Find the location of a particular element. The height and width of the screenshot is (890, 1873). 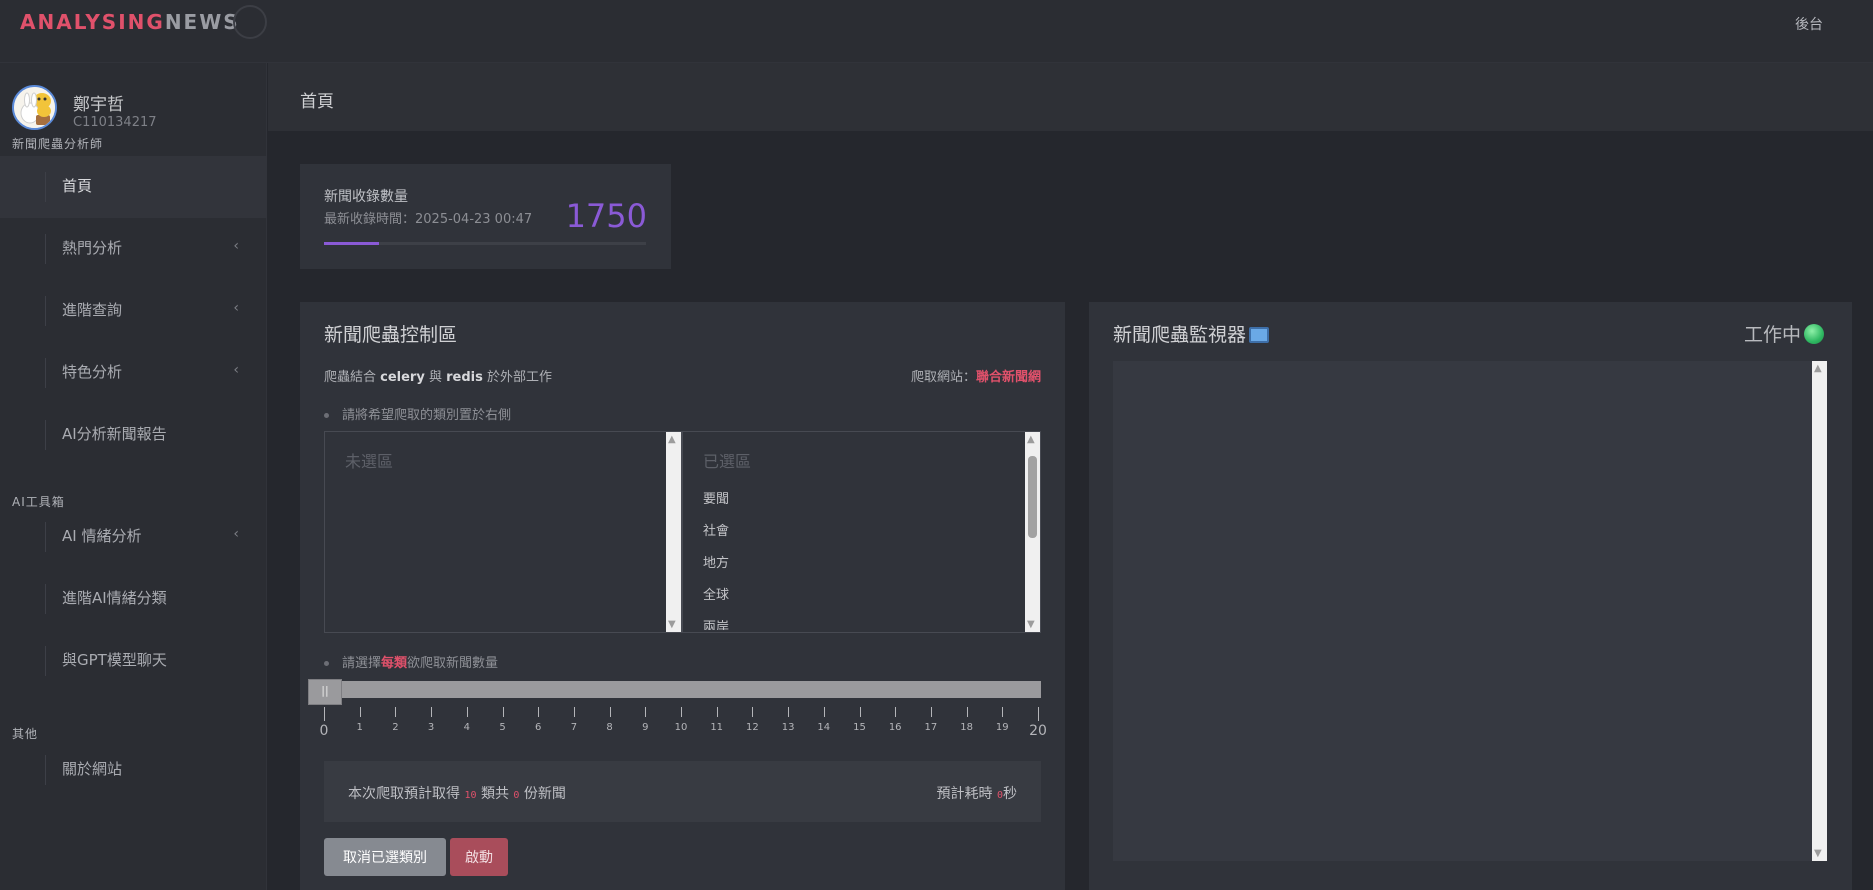

sidebar-item-label: 特色分析 is located at coordinates (92, 372).